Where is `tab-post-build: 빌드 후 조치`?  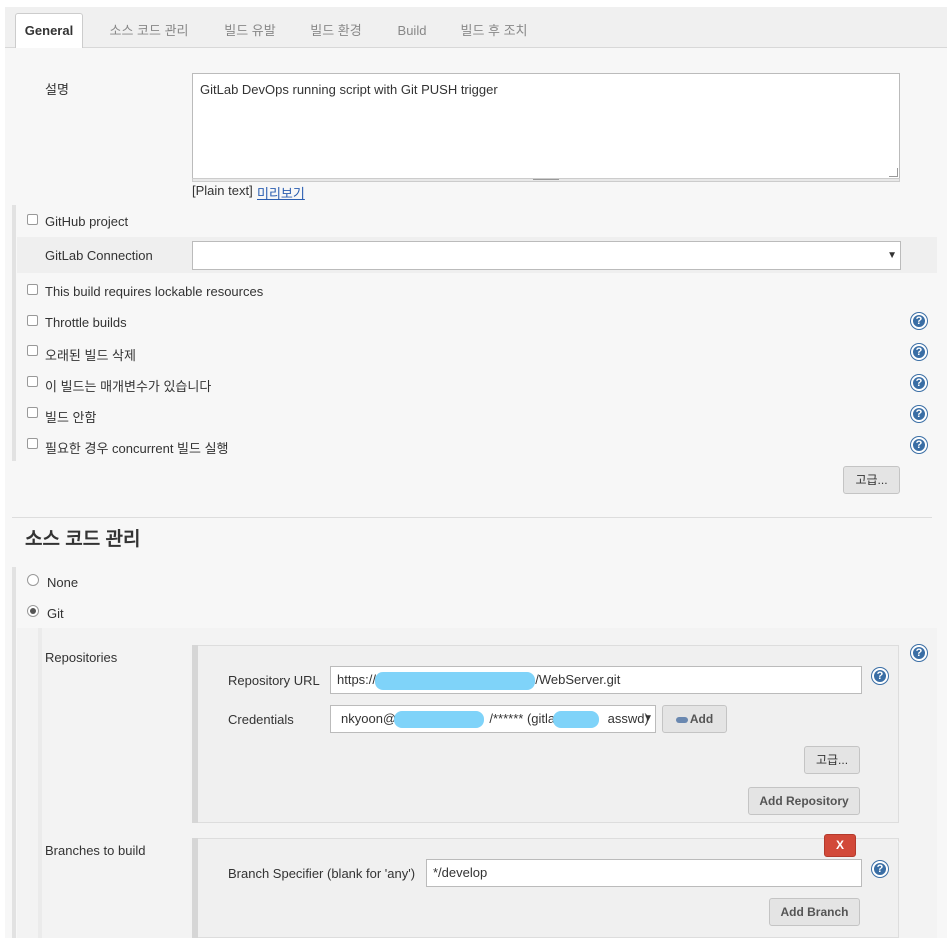
tab-post-build: 빌드 후 조치 is located at coordinates (494, 31).